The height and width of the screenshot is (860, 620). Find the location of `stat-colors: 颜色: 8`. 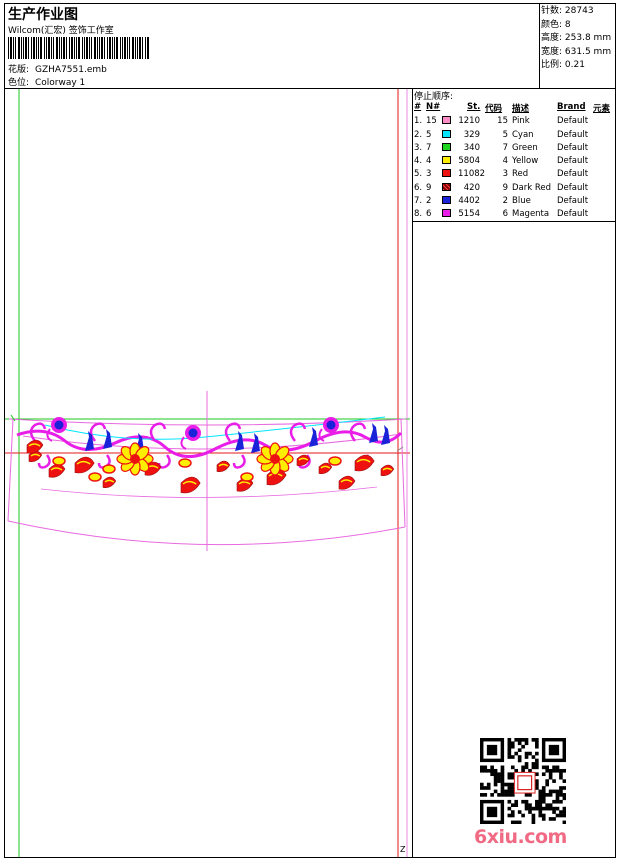

stat-colors: 颜色: 8 is located at coordinates (556, 24).